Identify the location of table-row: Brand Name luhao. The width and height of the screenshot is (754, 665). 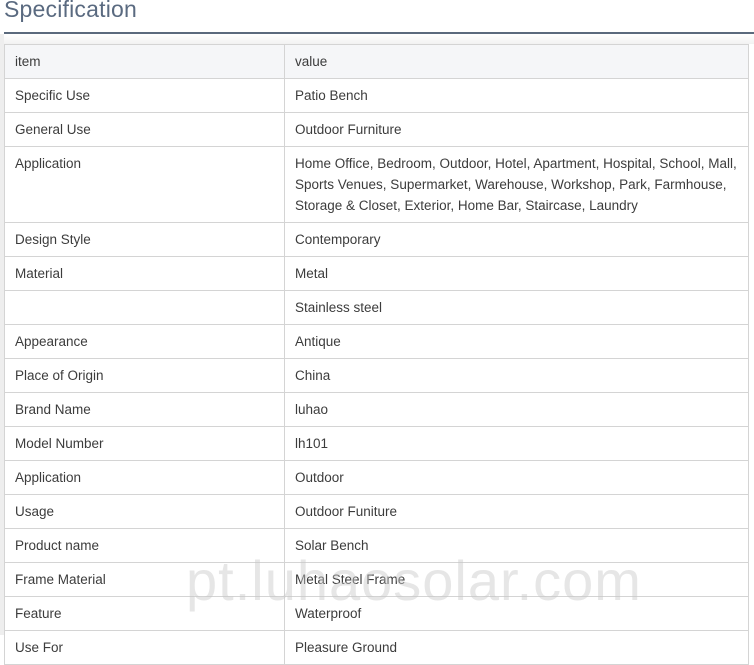
(376, 409).